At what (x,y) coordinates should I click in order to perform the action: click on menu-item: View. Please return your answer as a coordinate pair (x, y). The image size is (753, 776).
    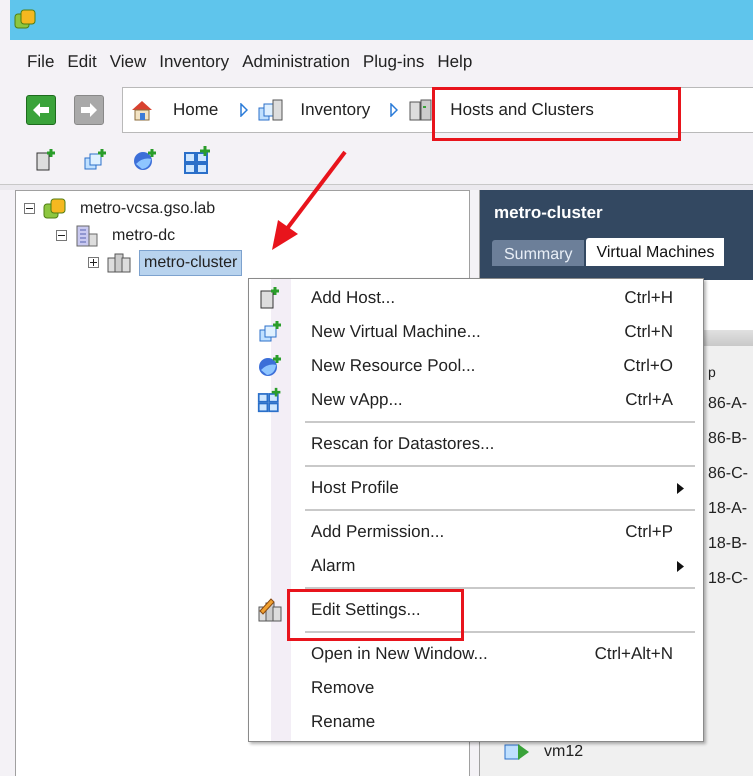
    Looking at the image, I should click on (128, 62).